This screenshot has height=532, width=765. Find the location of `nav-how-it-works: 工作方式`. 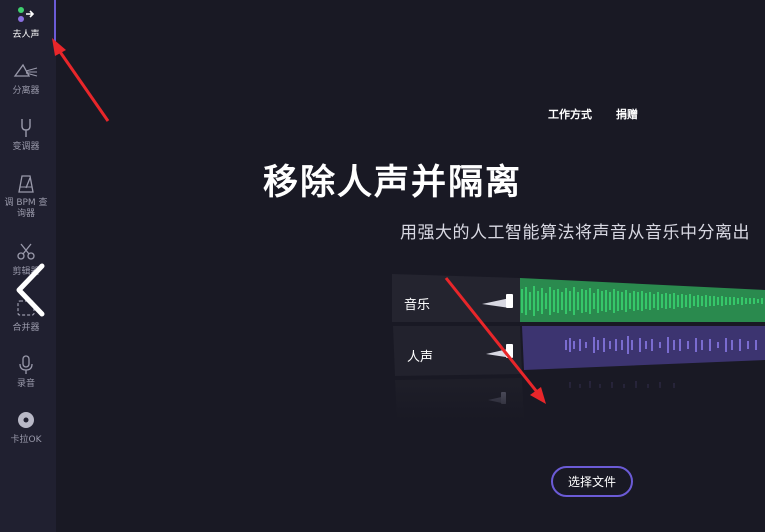

nav-how-it-works: 工作方式 is located at coordinates (570, 114).